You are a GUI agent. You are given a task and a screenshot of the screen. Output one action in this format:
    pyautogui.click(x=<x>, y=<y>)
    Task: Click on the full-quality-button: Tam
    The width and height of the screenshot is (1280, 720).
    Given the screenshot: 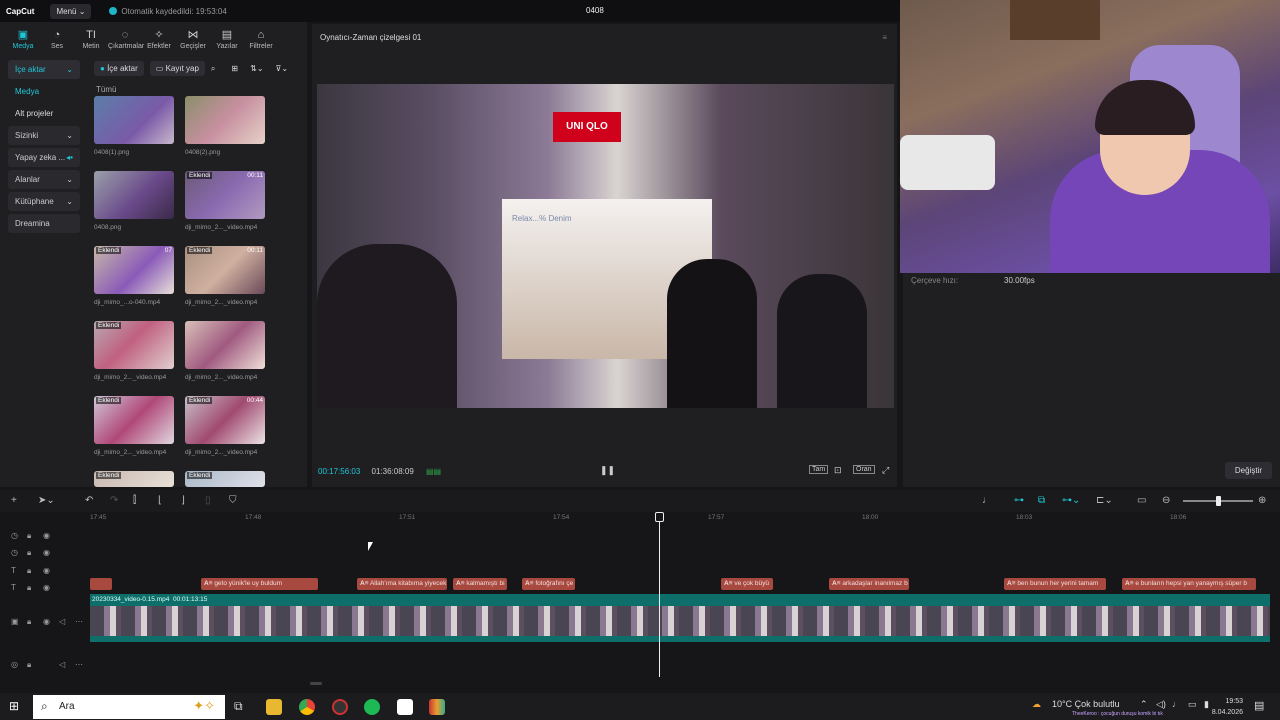 What is the action you would take?
    pyautogui.click(x=819, y=469)
    